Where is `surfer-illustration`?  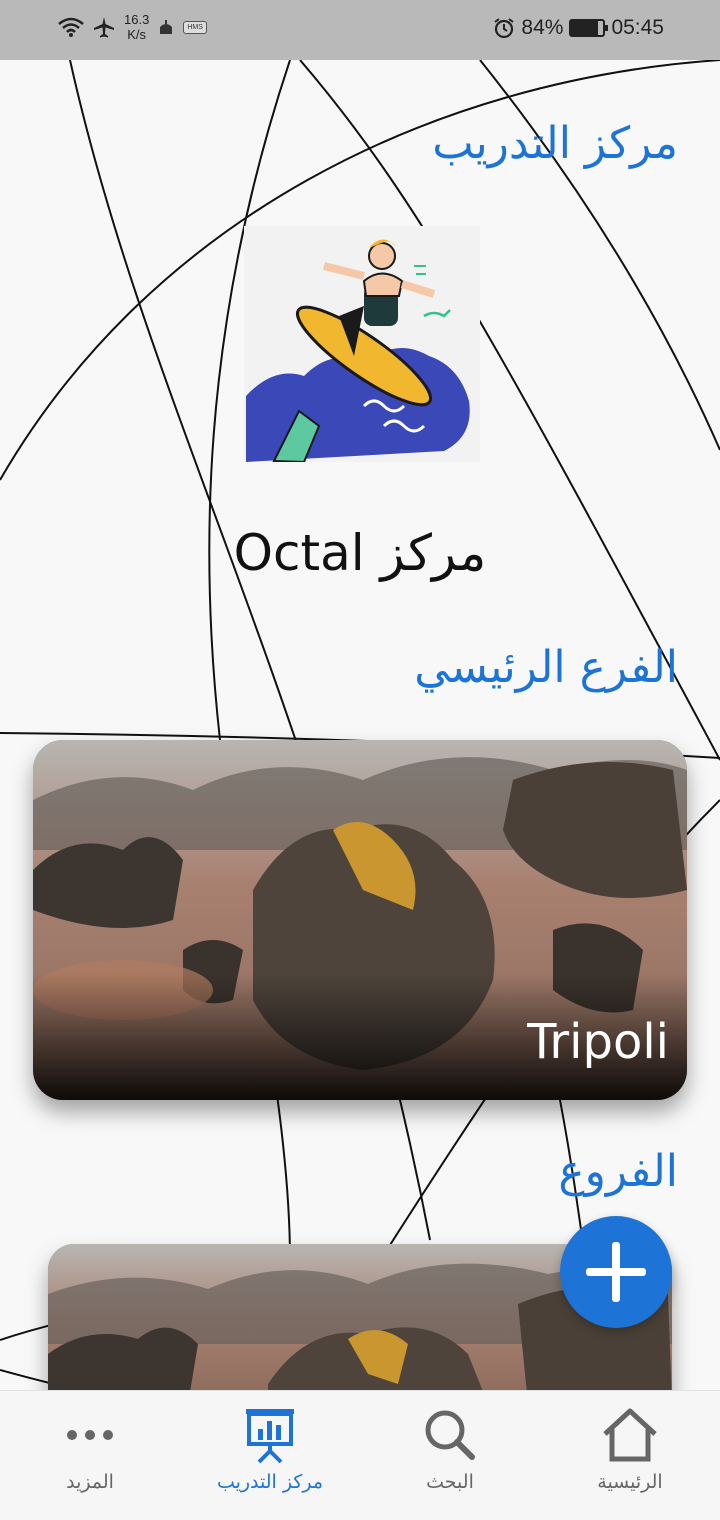 surfer-illustration is located at coordinates (362, 344).